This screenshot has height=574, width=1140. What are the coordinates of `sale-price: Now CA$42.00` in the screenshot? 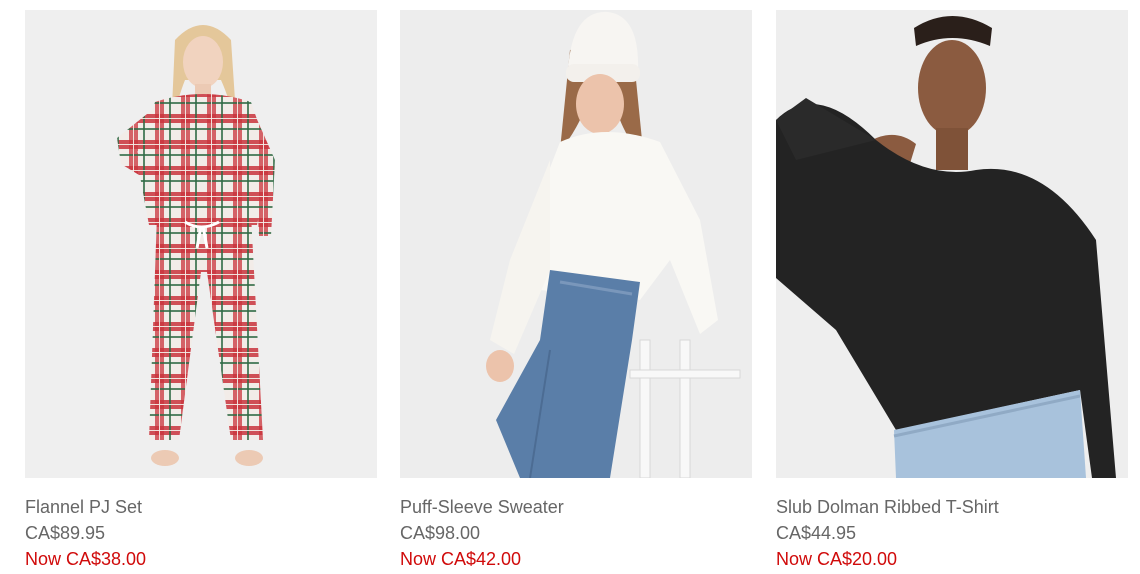 It's located at (461, 559).